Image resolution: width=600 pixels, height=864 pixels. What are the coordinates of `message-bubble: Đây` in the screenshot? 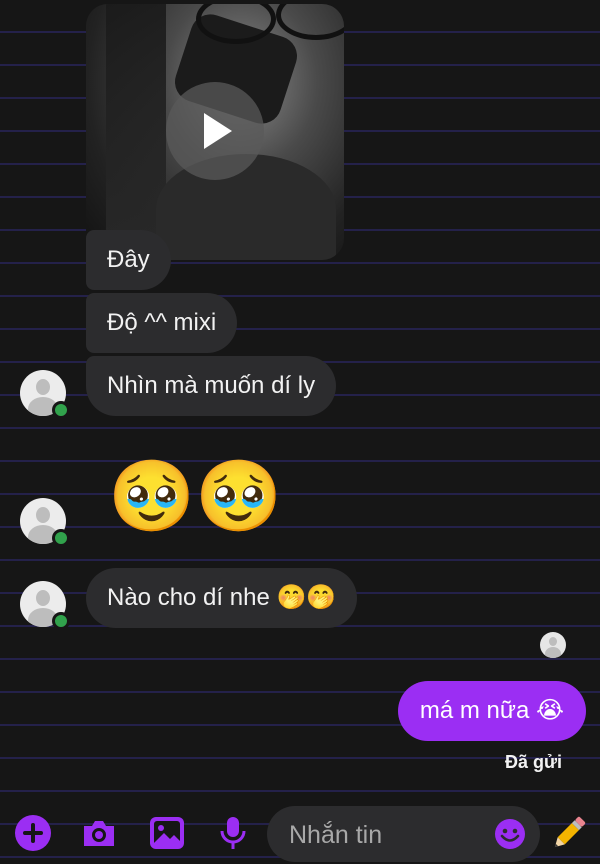 It's located at (128, 260).